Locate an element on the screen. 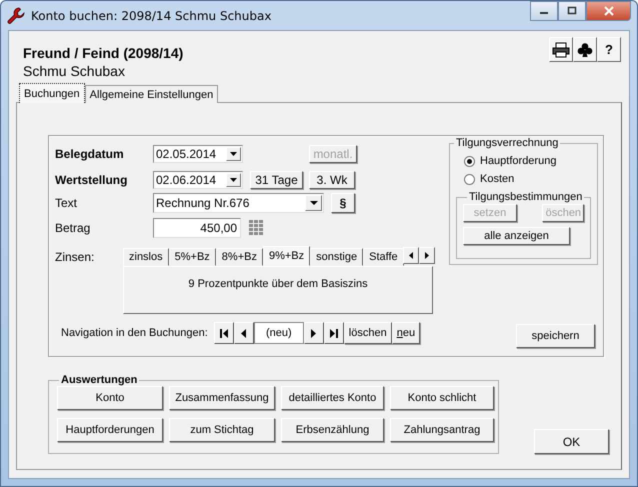 This screenshot has height=487, width=638. period-button: 3. Wk is located at coordinates (332, 180).